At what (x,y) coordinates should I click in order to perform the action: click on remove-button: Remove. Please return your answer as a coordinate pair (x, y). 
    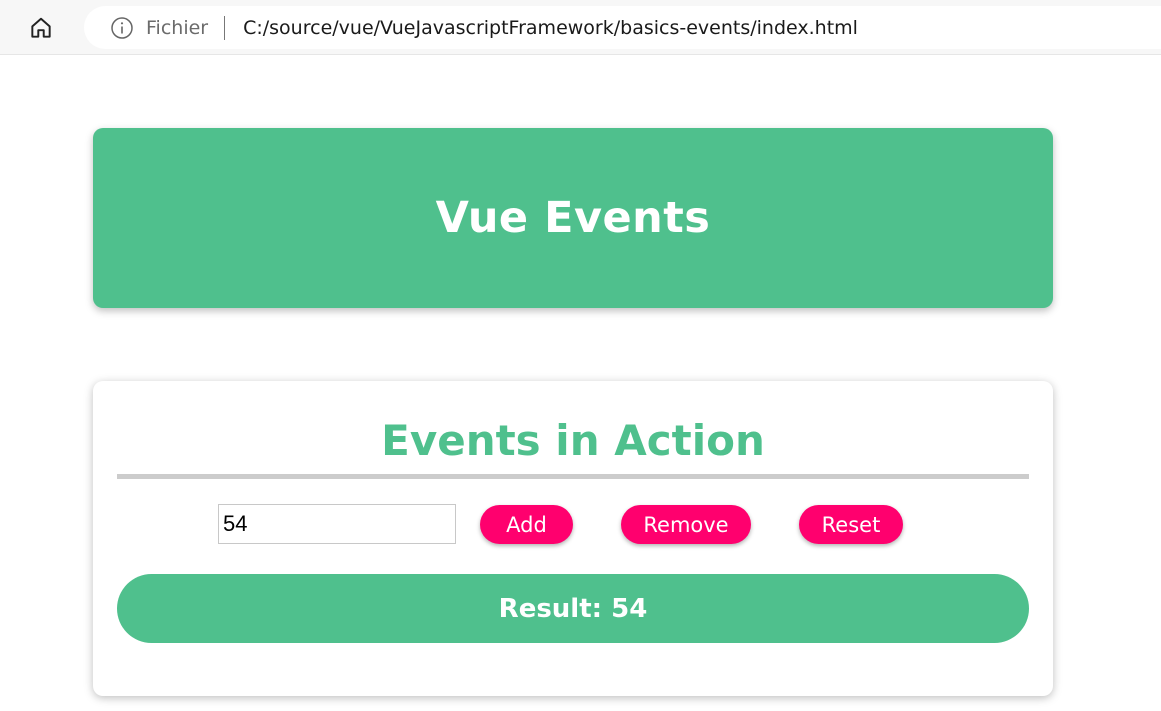
    Looking at the image, I should click on (686, 524).